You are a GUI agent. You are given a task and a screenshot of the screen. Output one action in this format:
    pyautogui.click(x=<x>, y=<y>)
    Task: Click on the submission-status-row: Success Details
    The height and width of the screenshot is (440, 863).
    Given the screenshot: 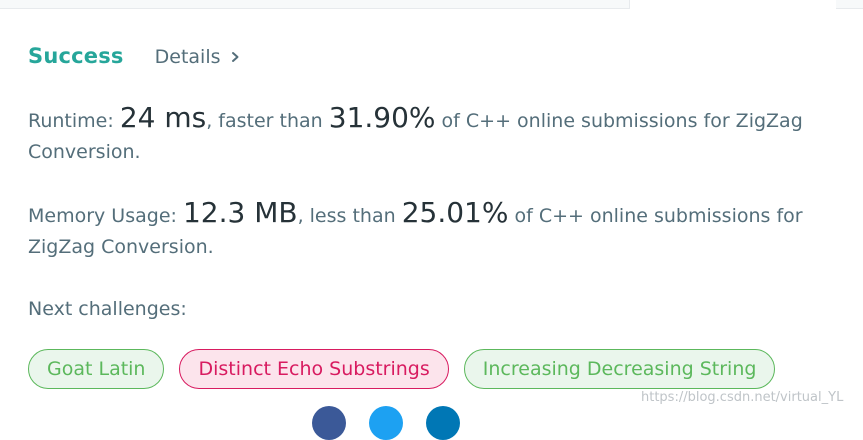 What is the action you would take?
    pyautogui.click(x=134, y=56)
    